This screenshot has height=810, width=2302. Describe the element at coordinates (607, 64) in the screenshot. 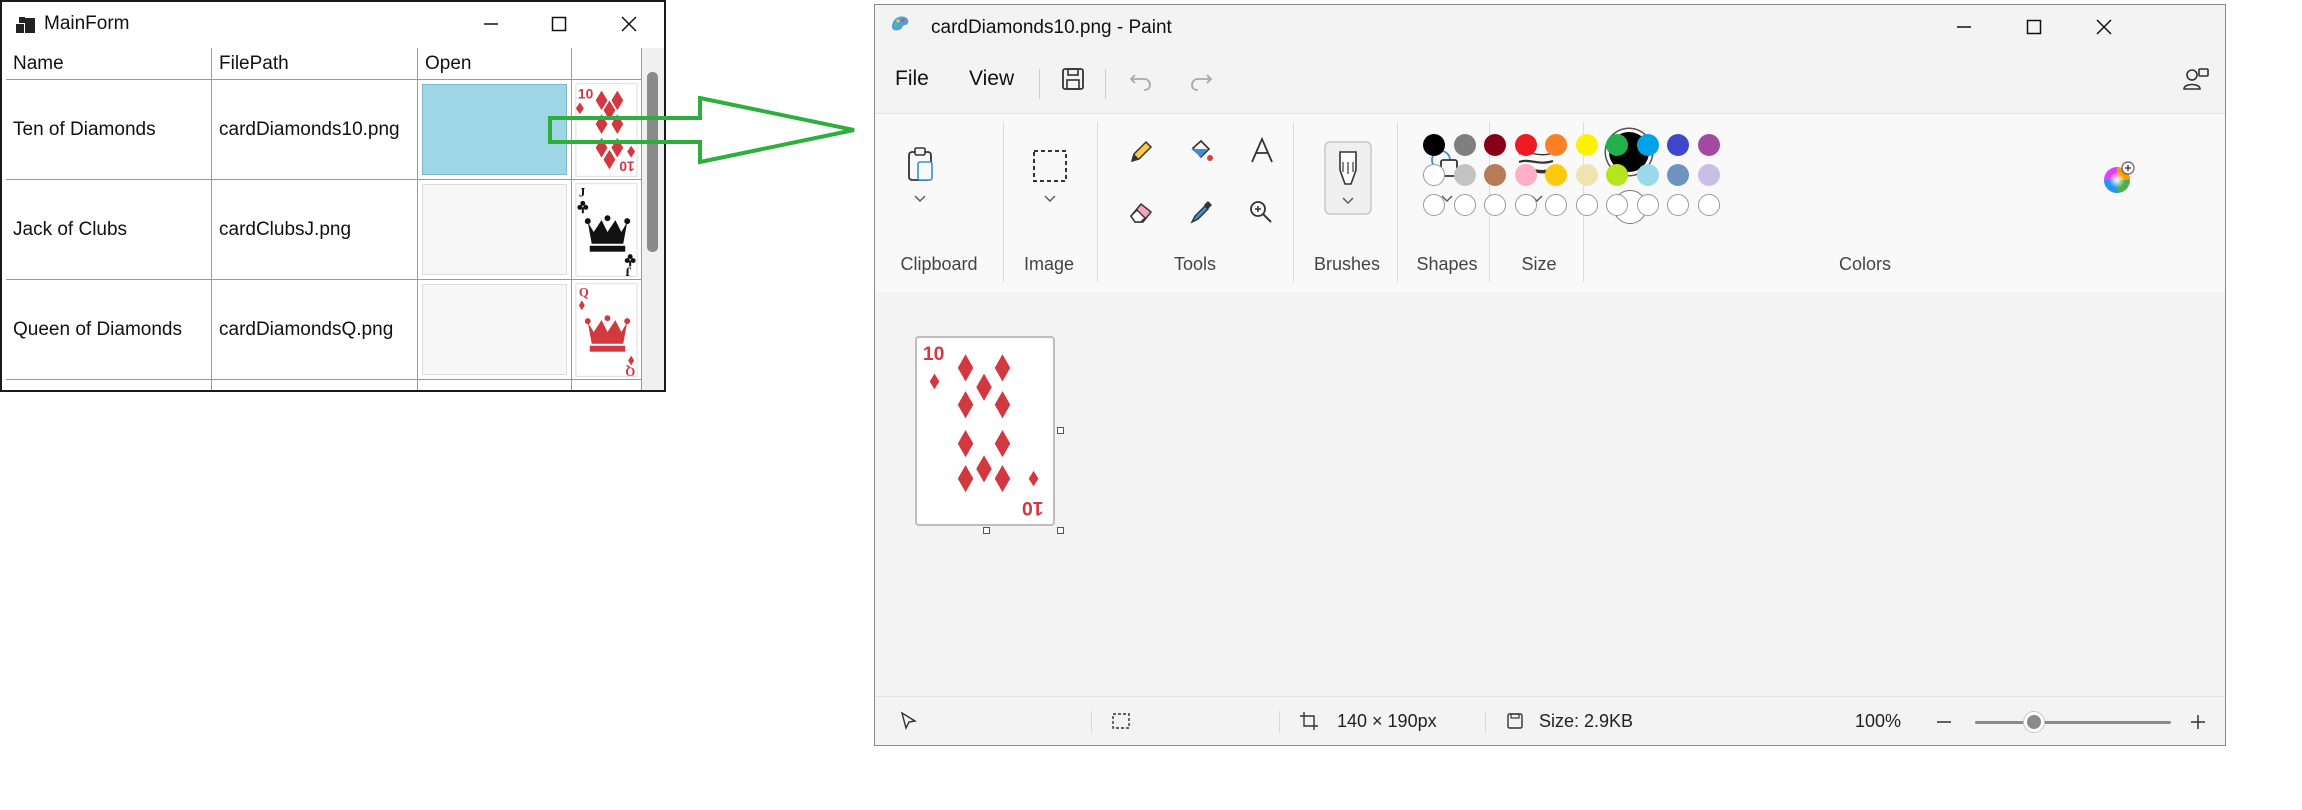

I see `column-header-image` at that location.